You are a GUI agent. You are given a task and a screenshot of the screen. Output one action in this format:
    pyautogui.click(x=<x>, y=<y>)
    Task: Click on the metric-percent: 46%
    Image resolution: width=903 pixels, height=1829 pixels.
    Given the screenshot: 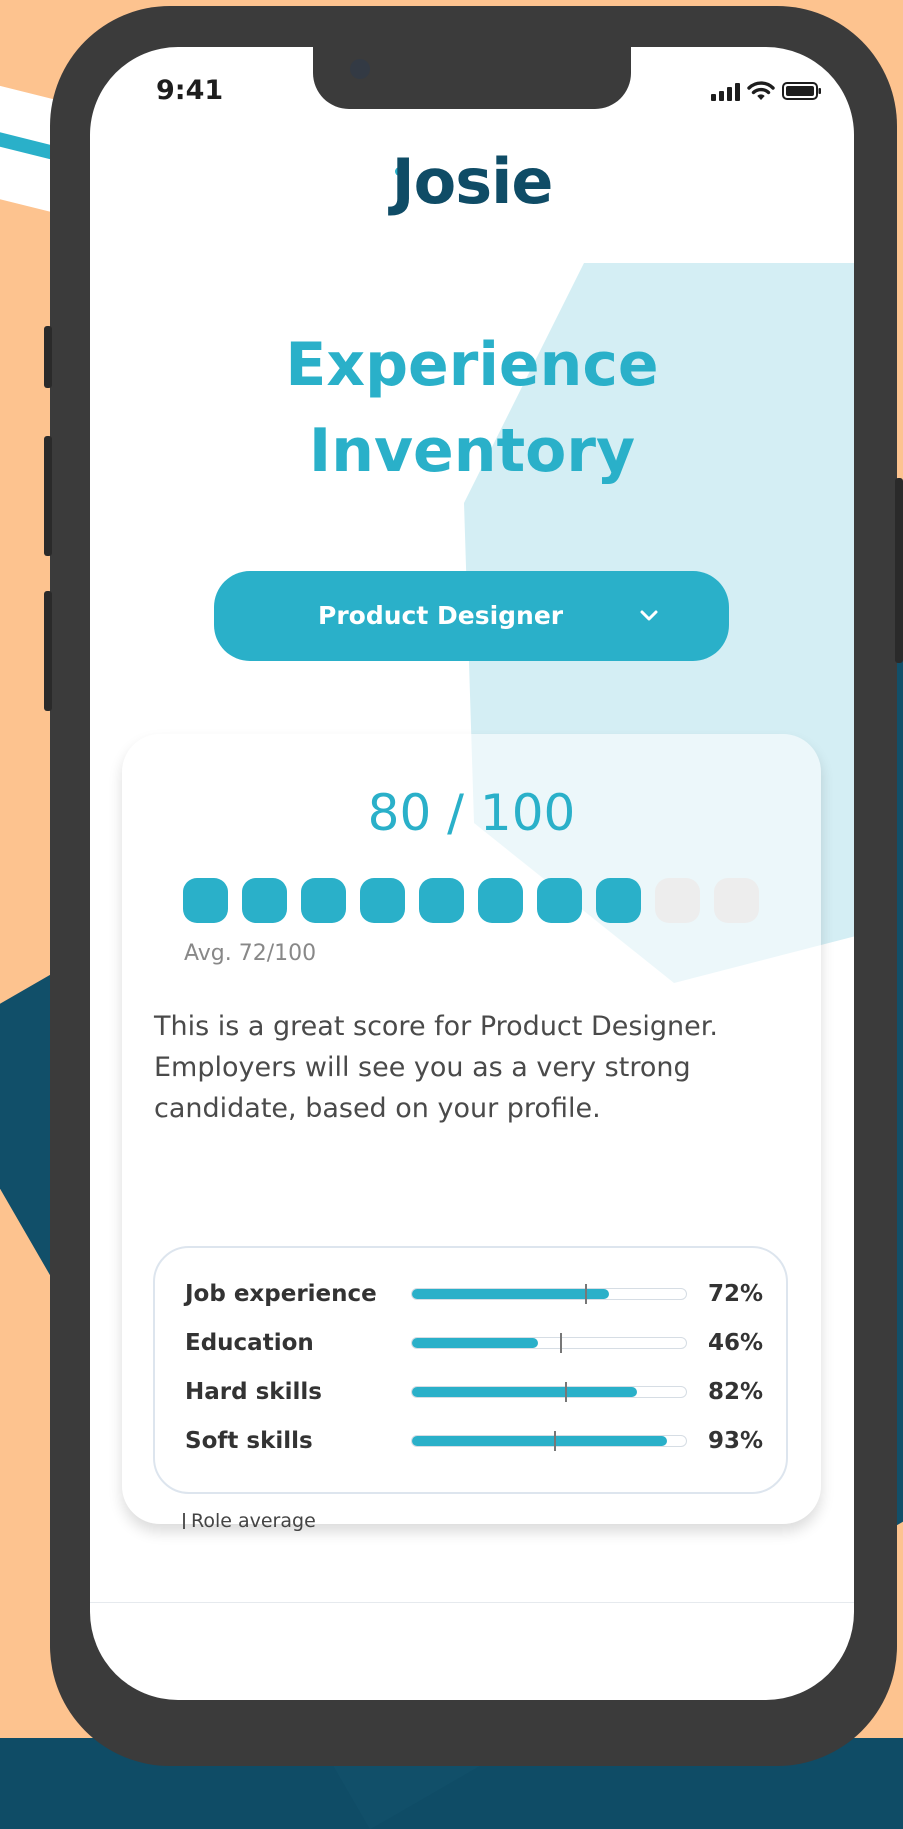 What is the action you would take?
    pyautogui.click(x=736, y=1343)
    